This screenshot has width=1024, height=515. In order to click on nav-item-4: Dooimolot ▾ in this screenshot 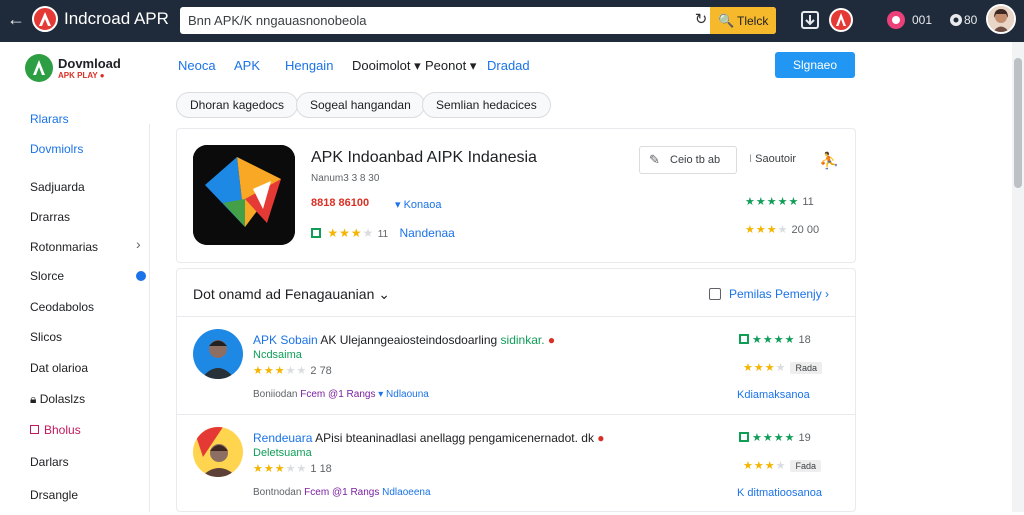, I will do `click(386, 66)`.